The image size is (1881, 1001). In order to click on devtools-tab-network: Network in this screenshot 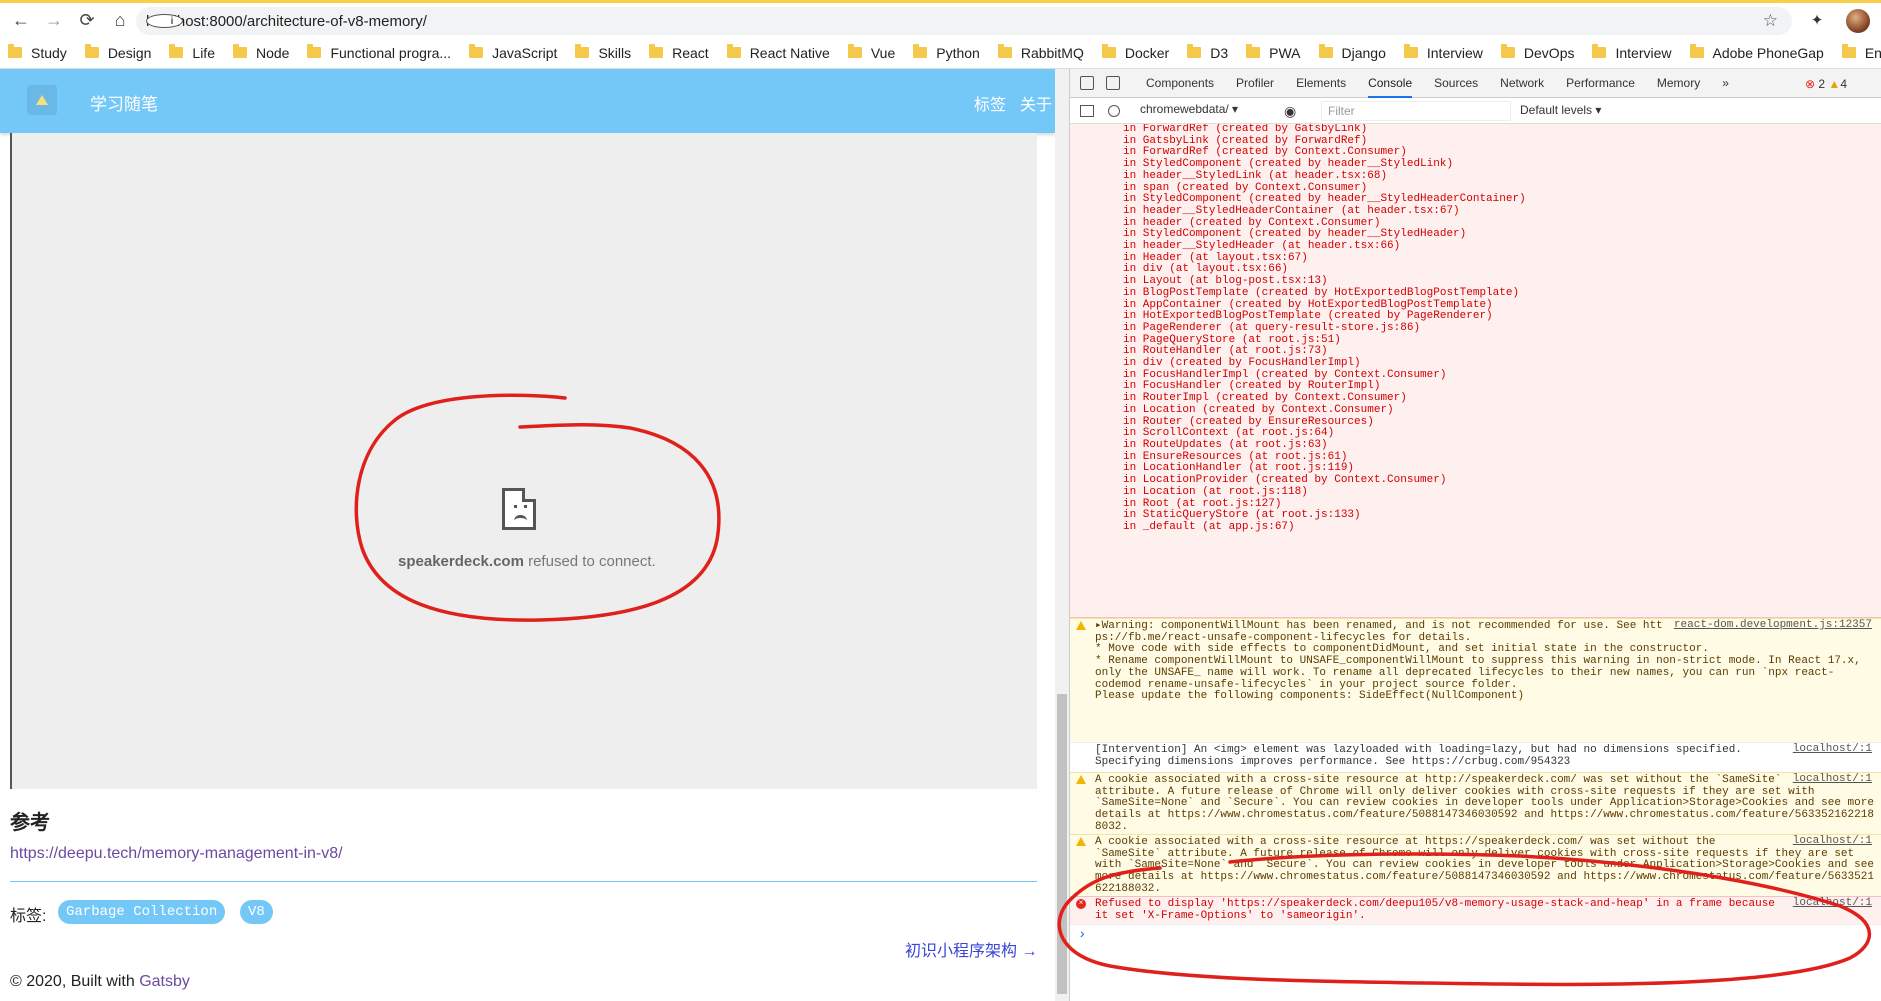, I will do `click(1522, 83)`.